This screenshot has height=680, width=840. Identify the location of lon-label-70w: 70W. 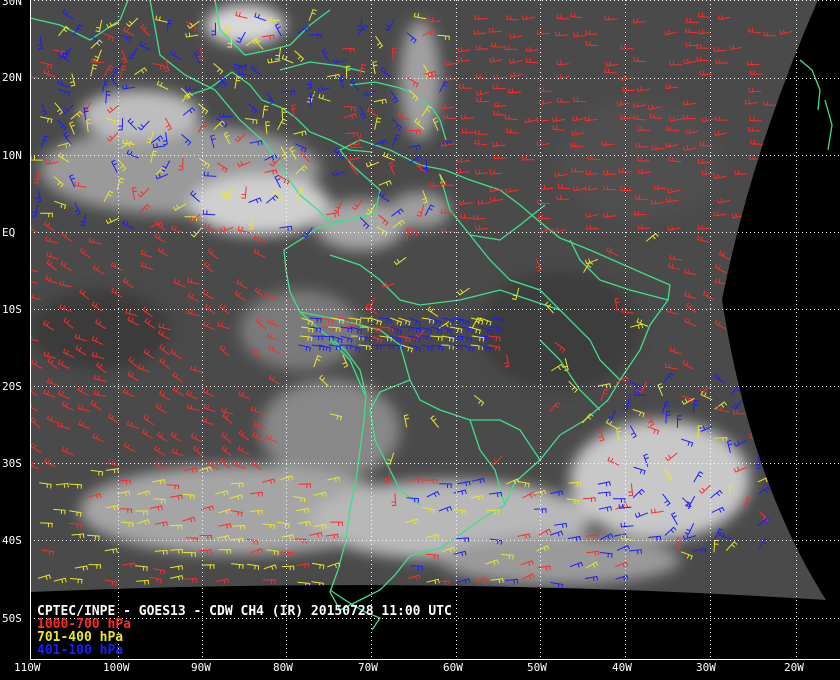
(368, 667).